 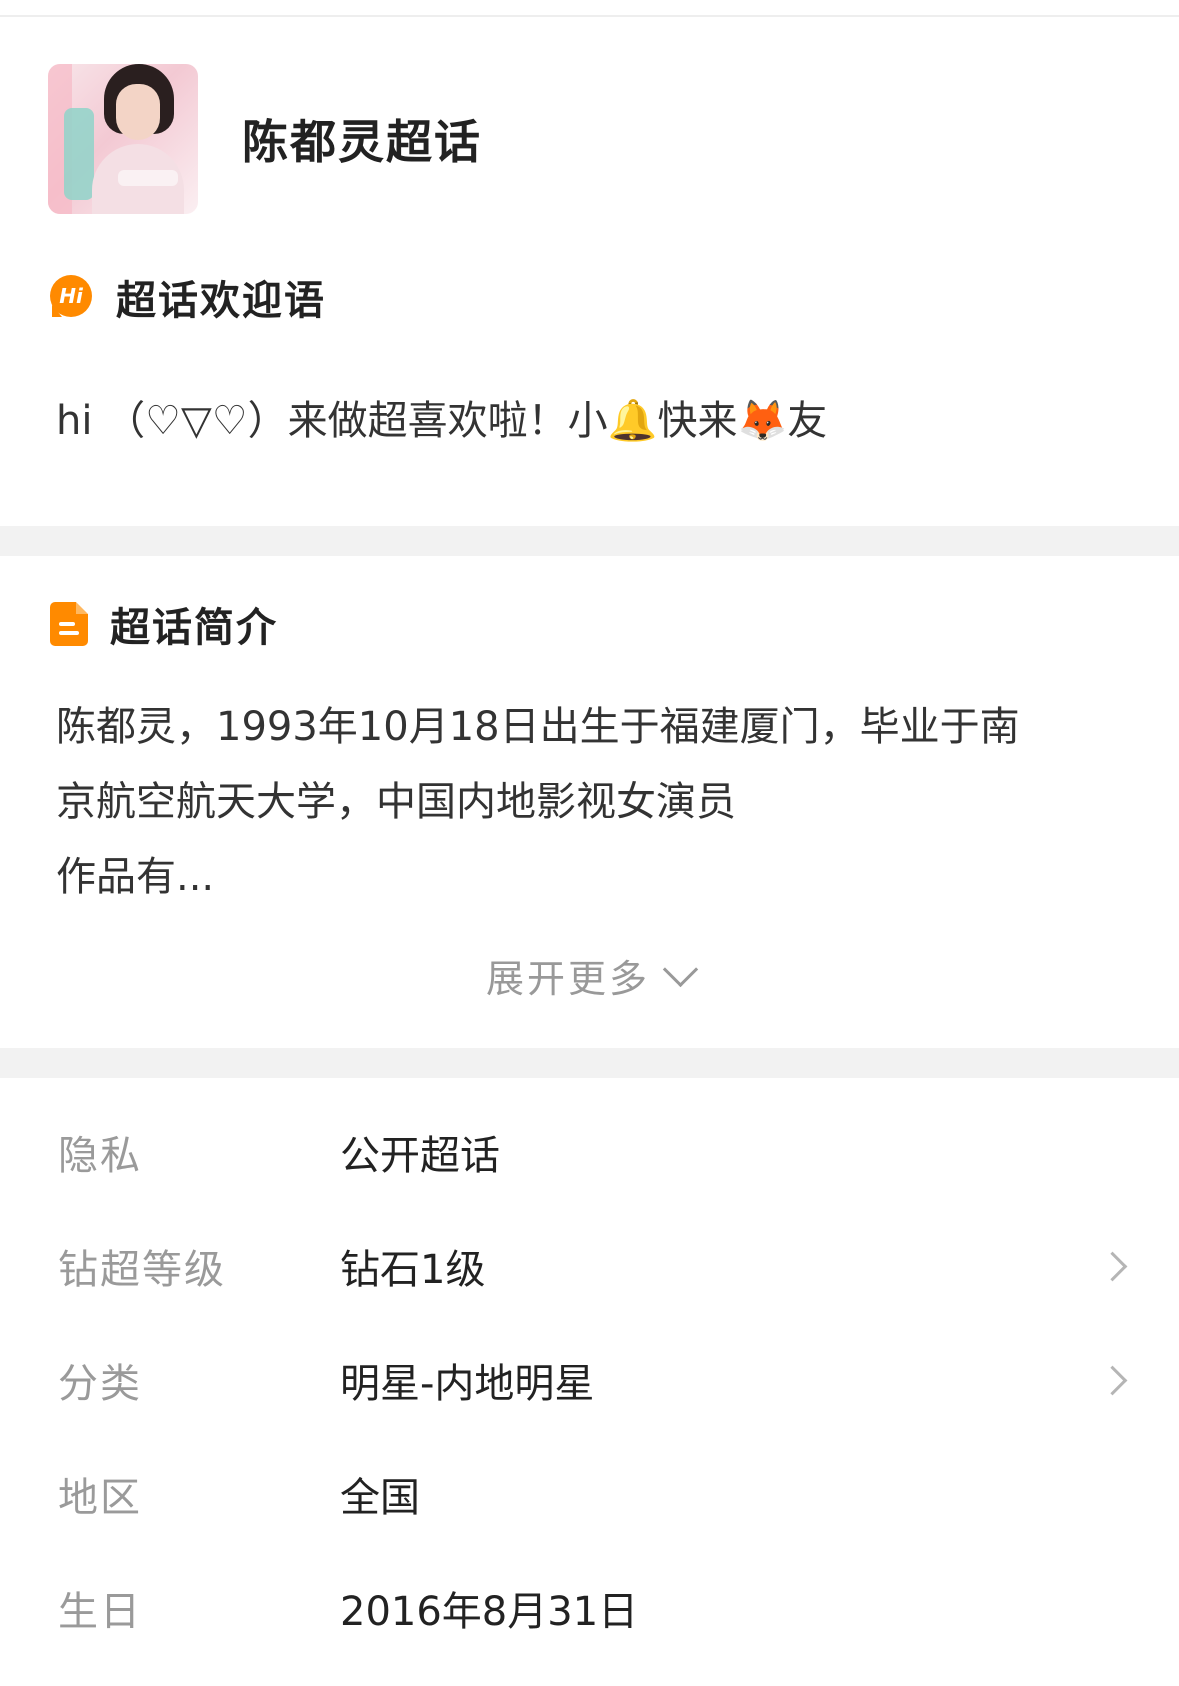 I want to click on intro-line: 陈都灵，1993年10月18日出生于福建厦门，毕业于南, so click(x=538, y=727).